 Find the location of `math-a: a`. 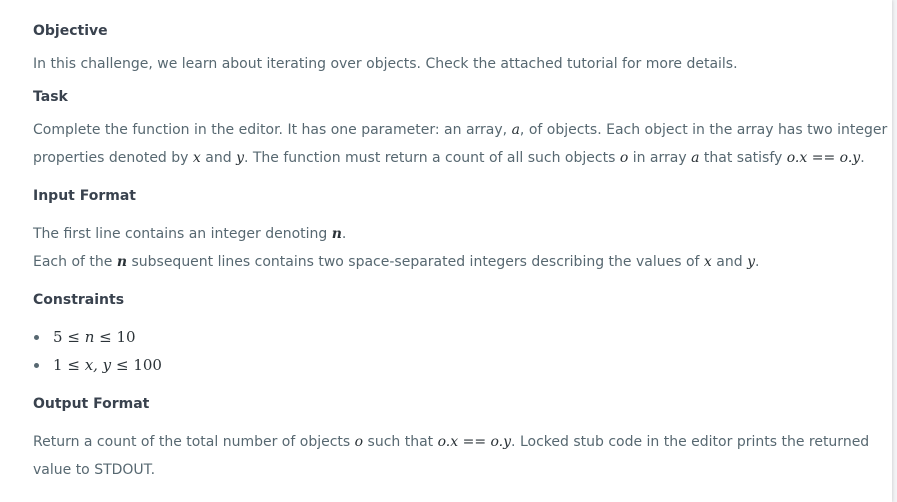

math-a: a is located at coordinates (515, 130).